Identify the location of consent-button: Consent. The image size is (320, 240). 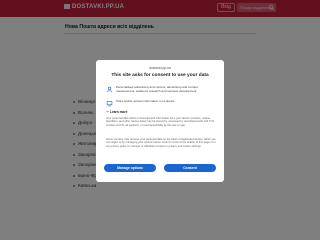
(190, 168).